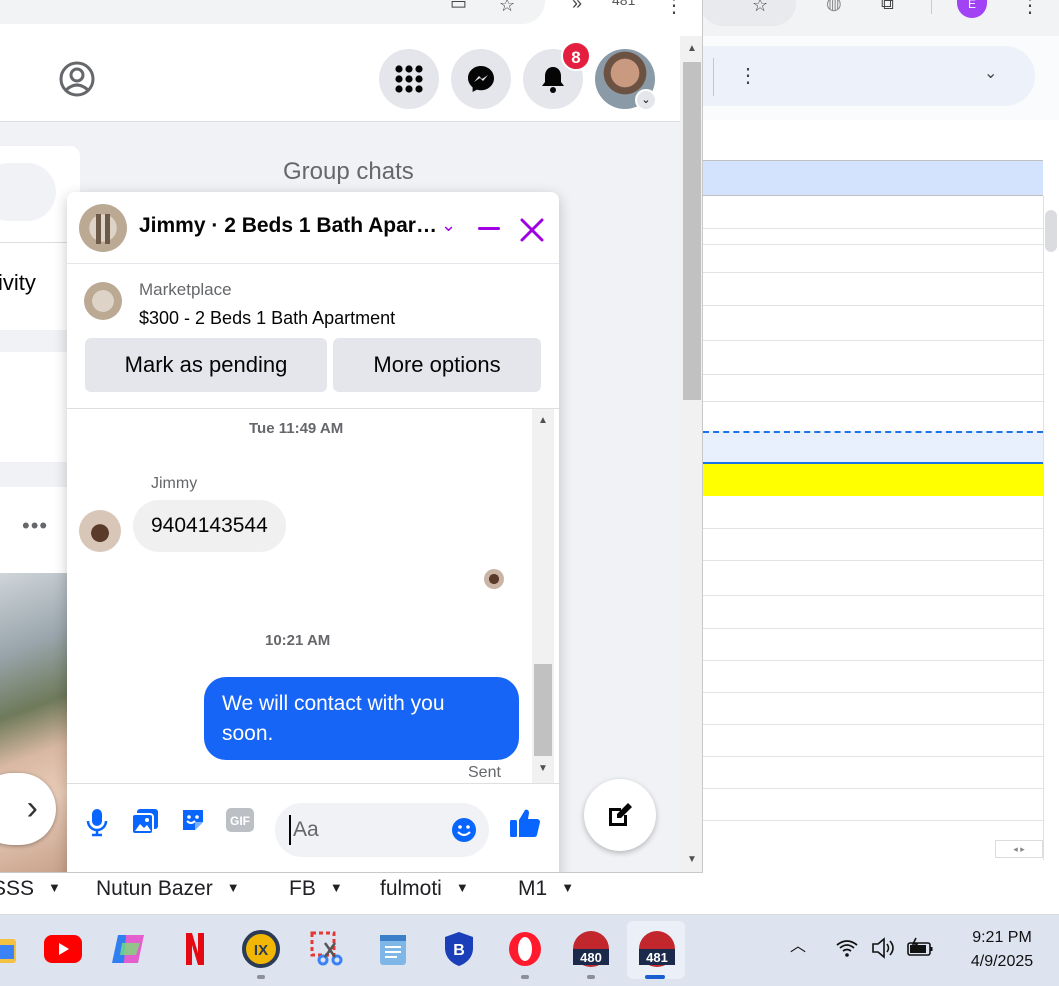 The height and width of the screenshot is (986, 1059). Describe the element at coordinates (591, 957) in the screenshot. I see `svg-text: 480` at that location.